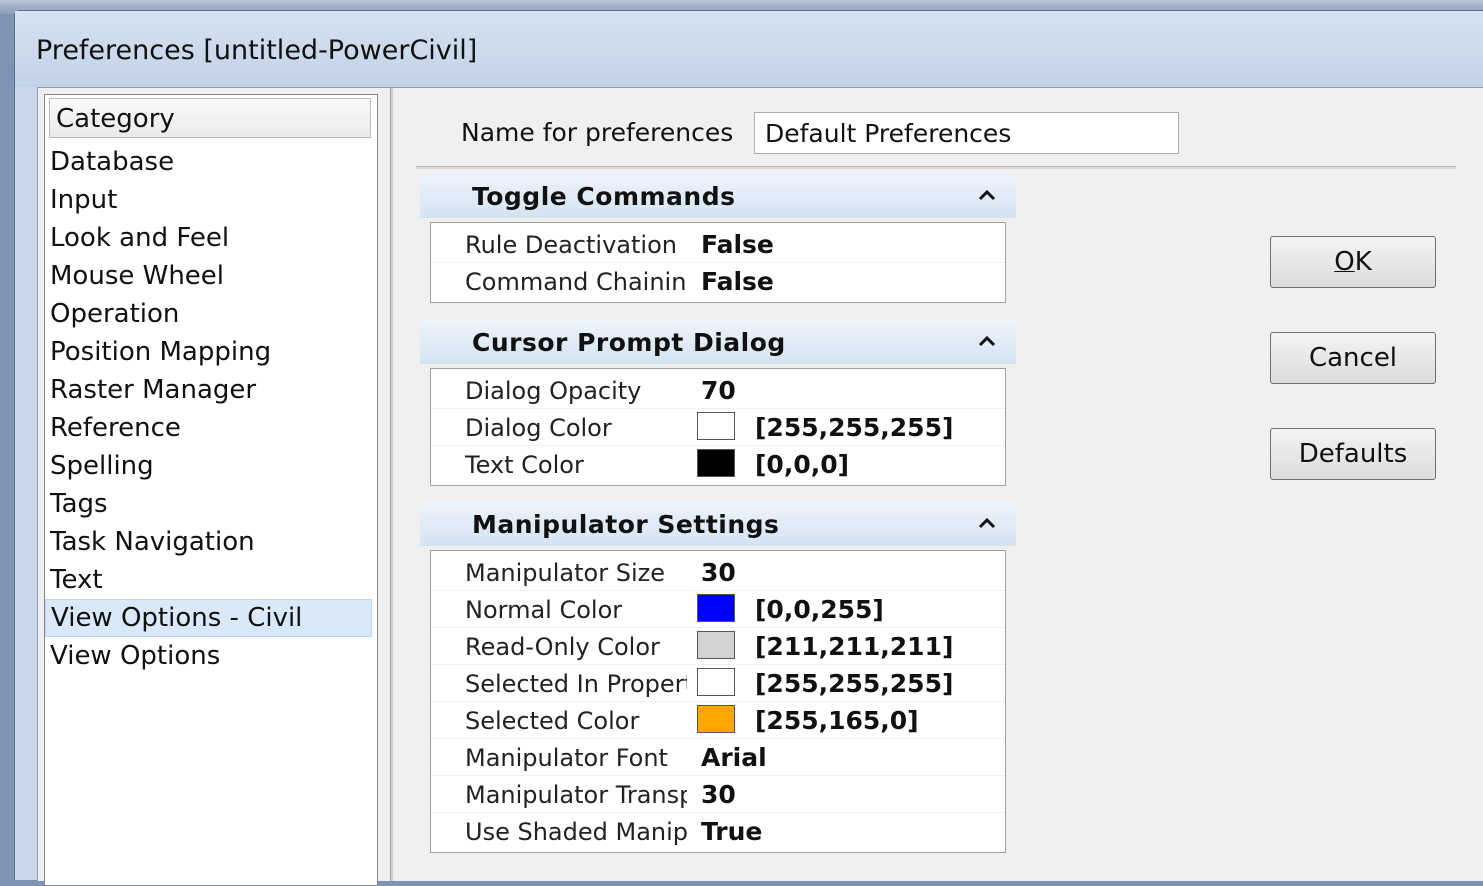 Image resolution: width=1483 pixels, height=886 pixels. I want to click on property-label: Dialog Opacity, so click(553, 391).